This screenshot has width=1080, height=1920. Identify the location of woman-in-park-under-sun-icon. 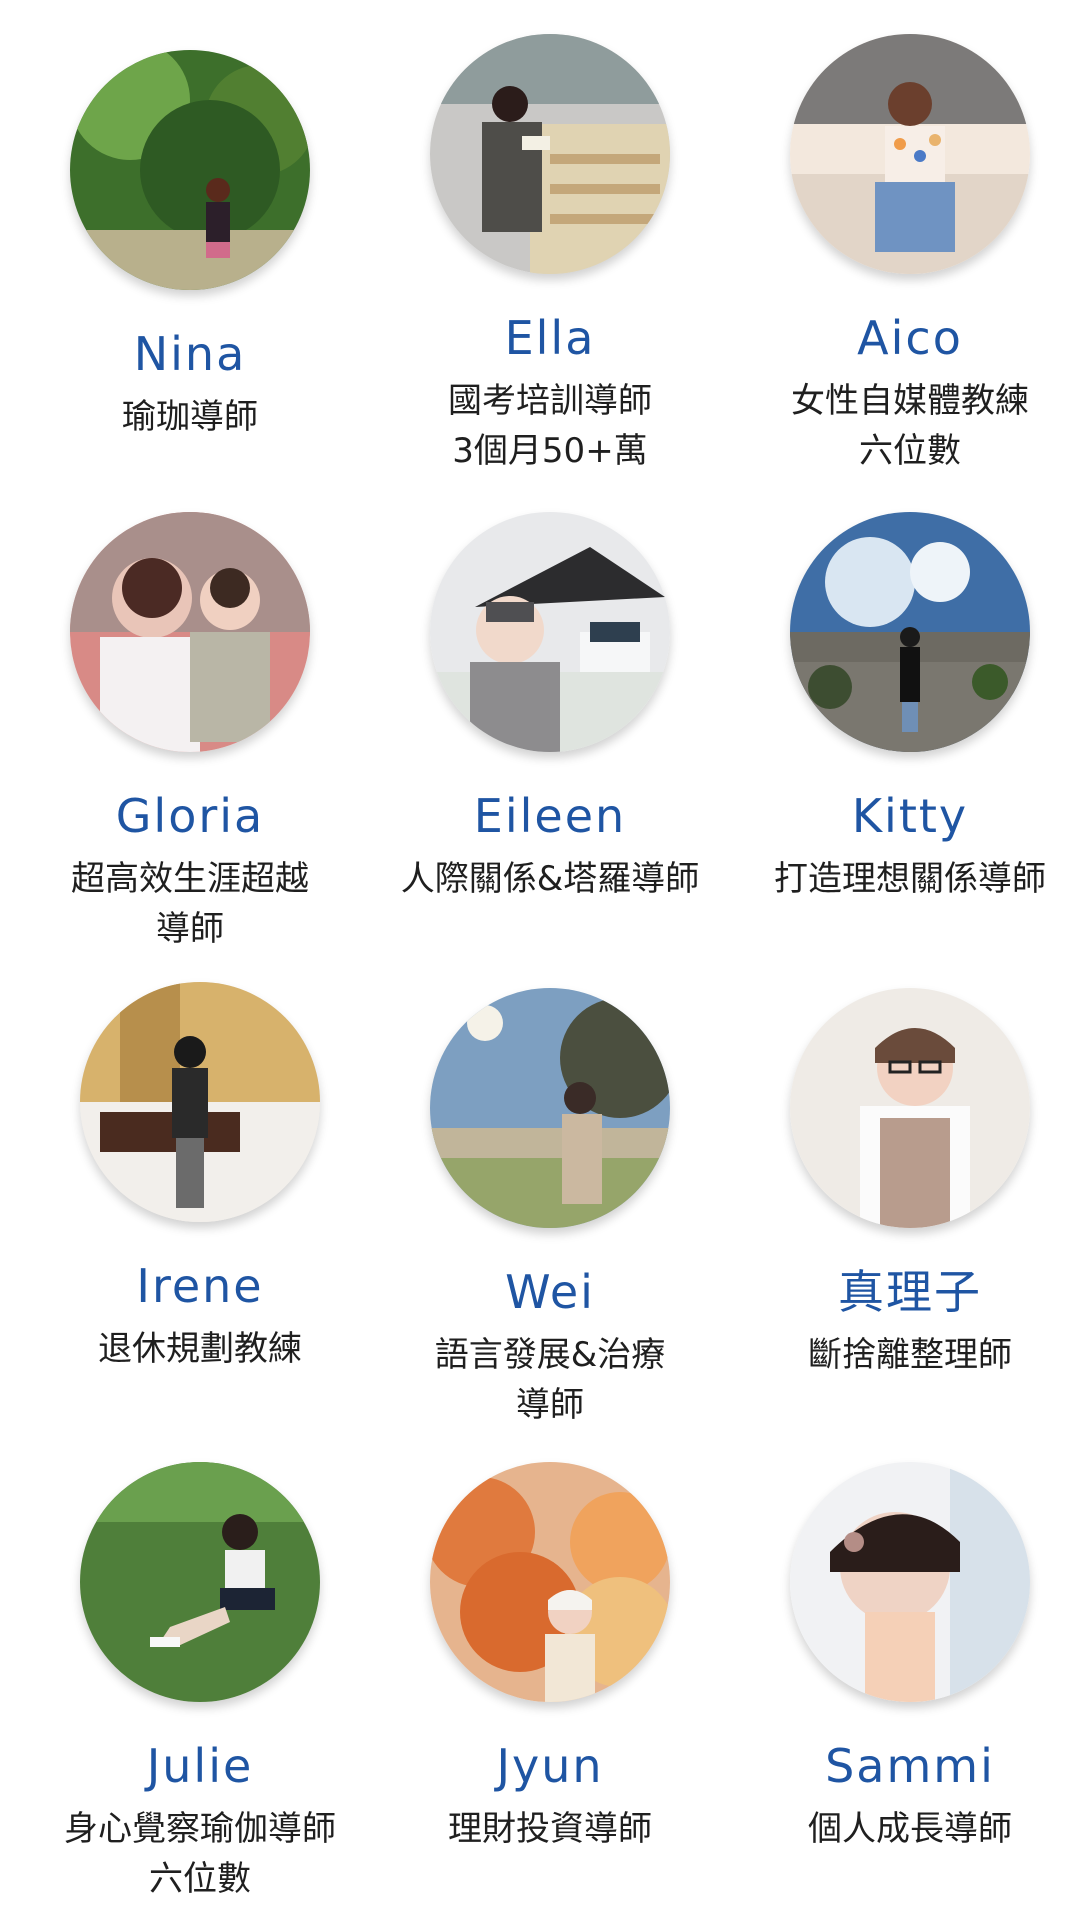
(550, 1108).